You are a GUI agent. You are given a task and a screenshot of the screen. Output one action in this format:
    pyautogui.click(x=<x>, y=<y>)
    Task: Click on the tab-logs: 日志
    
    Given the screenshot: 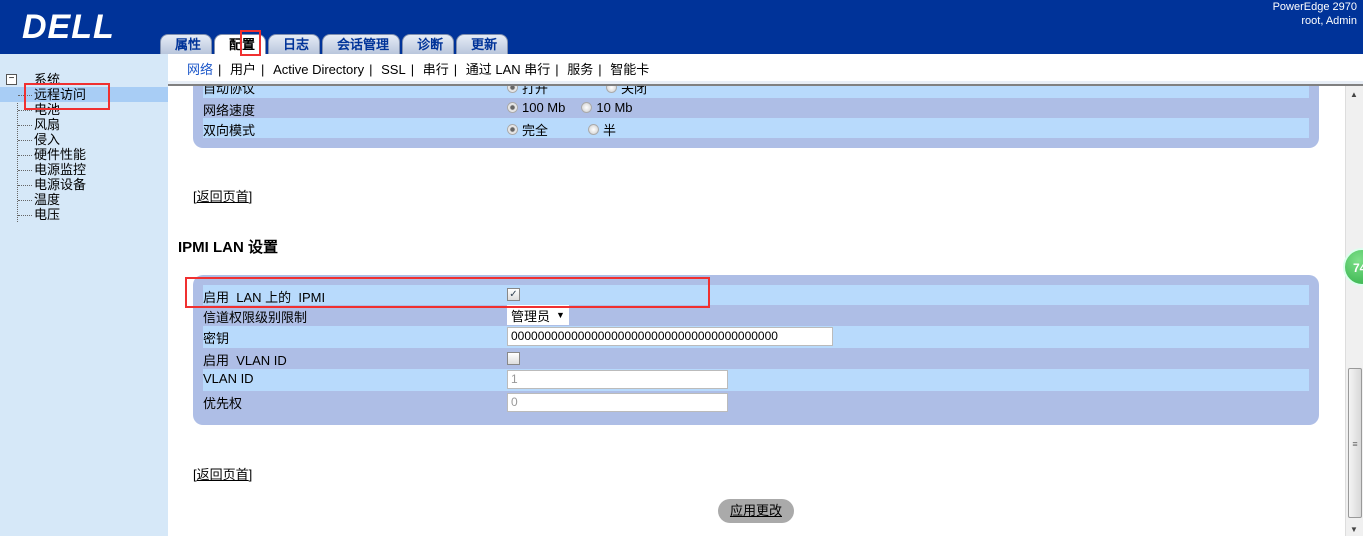 What is the action you would take?
    pyautogui.click(x=294, y=44)
    